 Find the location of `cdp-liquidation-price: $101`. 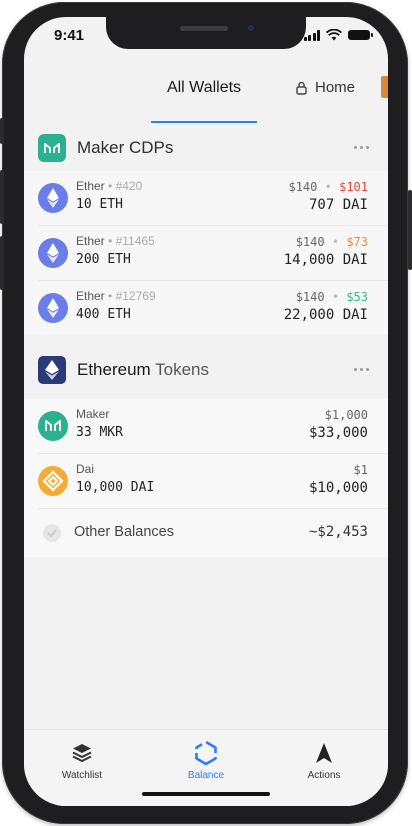

cdp-liquidation-price: $101 is located at coordinates (353, 187).